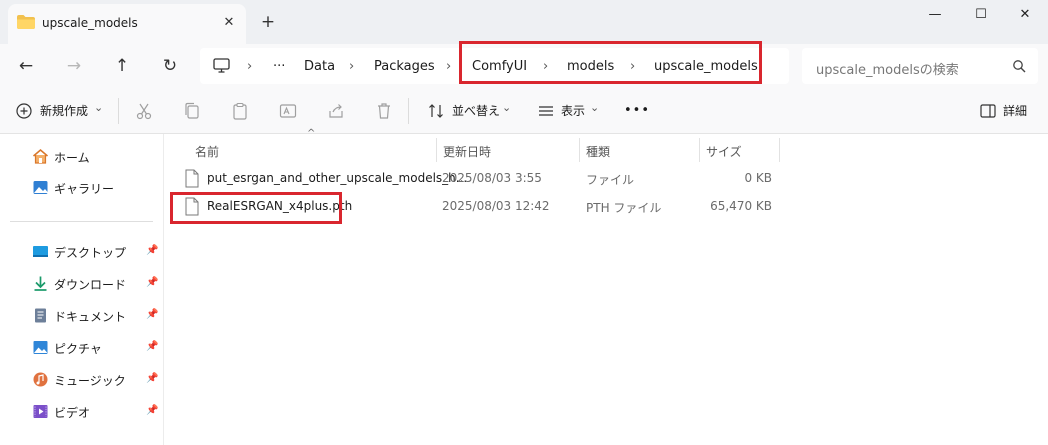 Image resolution: width=1048 pixels, height=445 pixels. Describe the element at coordinates (384, 111) in the screenshot. I see `trash-icon` at that location.